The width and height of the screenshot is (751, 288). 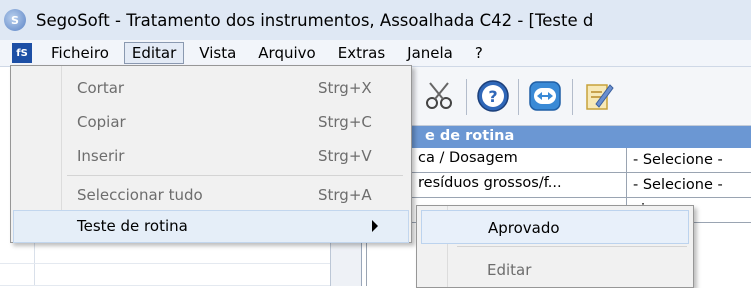 What do you see at coordinates (430, 53) in the screenshot?
I see `menu-janela: Janela` at bounding box center [430, 53].